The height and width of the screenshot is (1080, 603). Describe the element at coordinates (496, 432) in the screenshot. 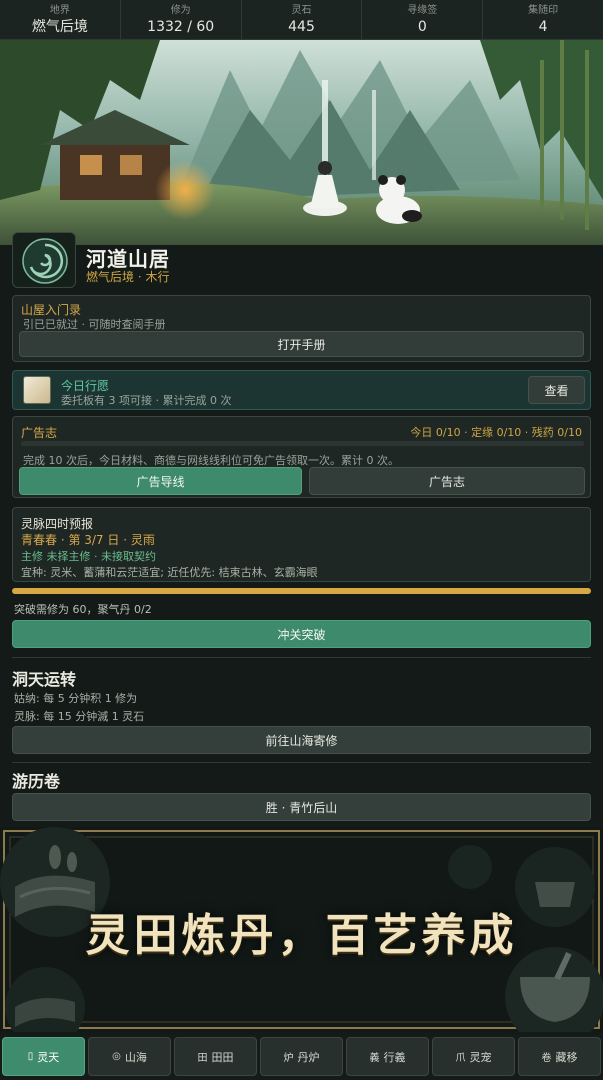

I see `ads-progress-text: 今日 0/10 · 定缘 0/10 · 残药 0/10` at that location.